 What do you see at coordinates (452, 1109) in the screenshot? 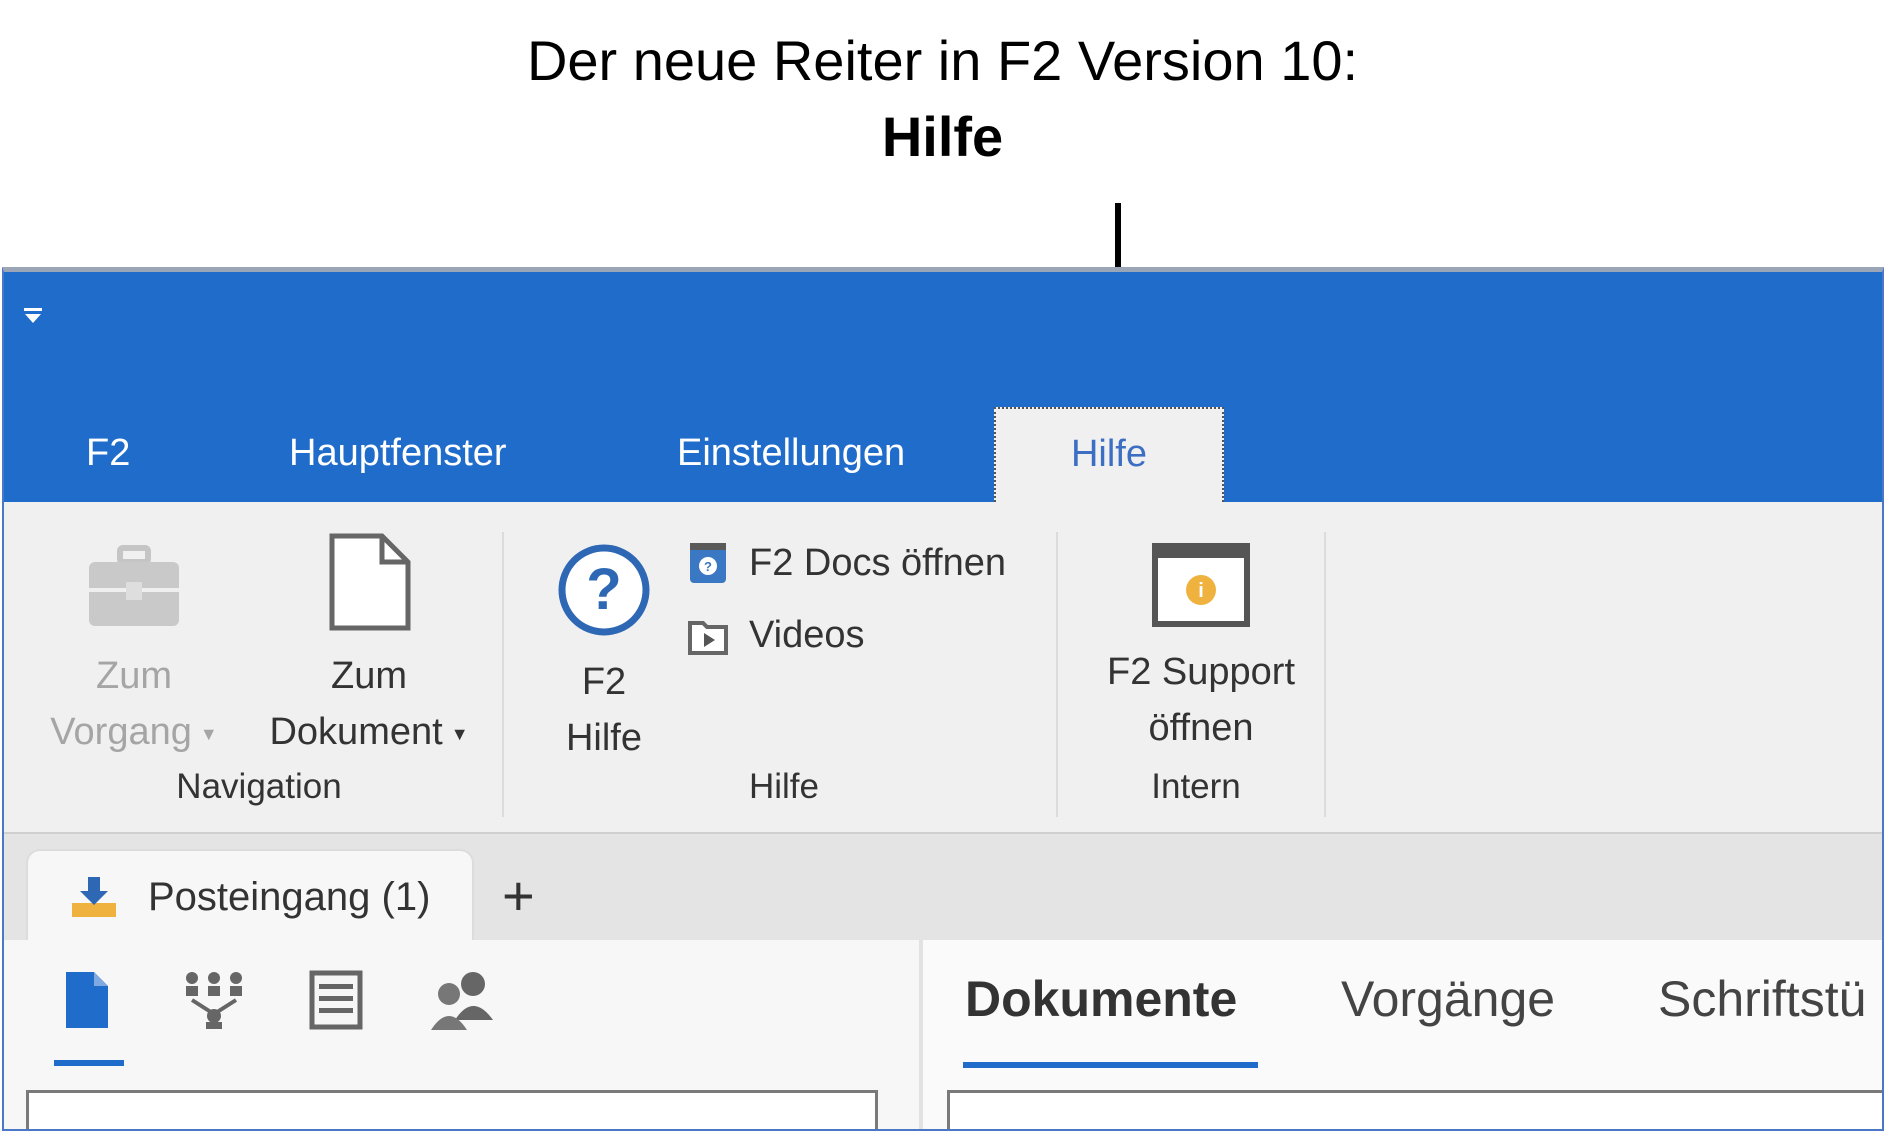
I see `search-input` at bounding box center [452, 1109].